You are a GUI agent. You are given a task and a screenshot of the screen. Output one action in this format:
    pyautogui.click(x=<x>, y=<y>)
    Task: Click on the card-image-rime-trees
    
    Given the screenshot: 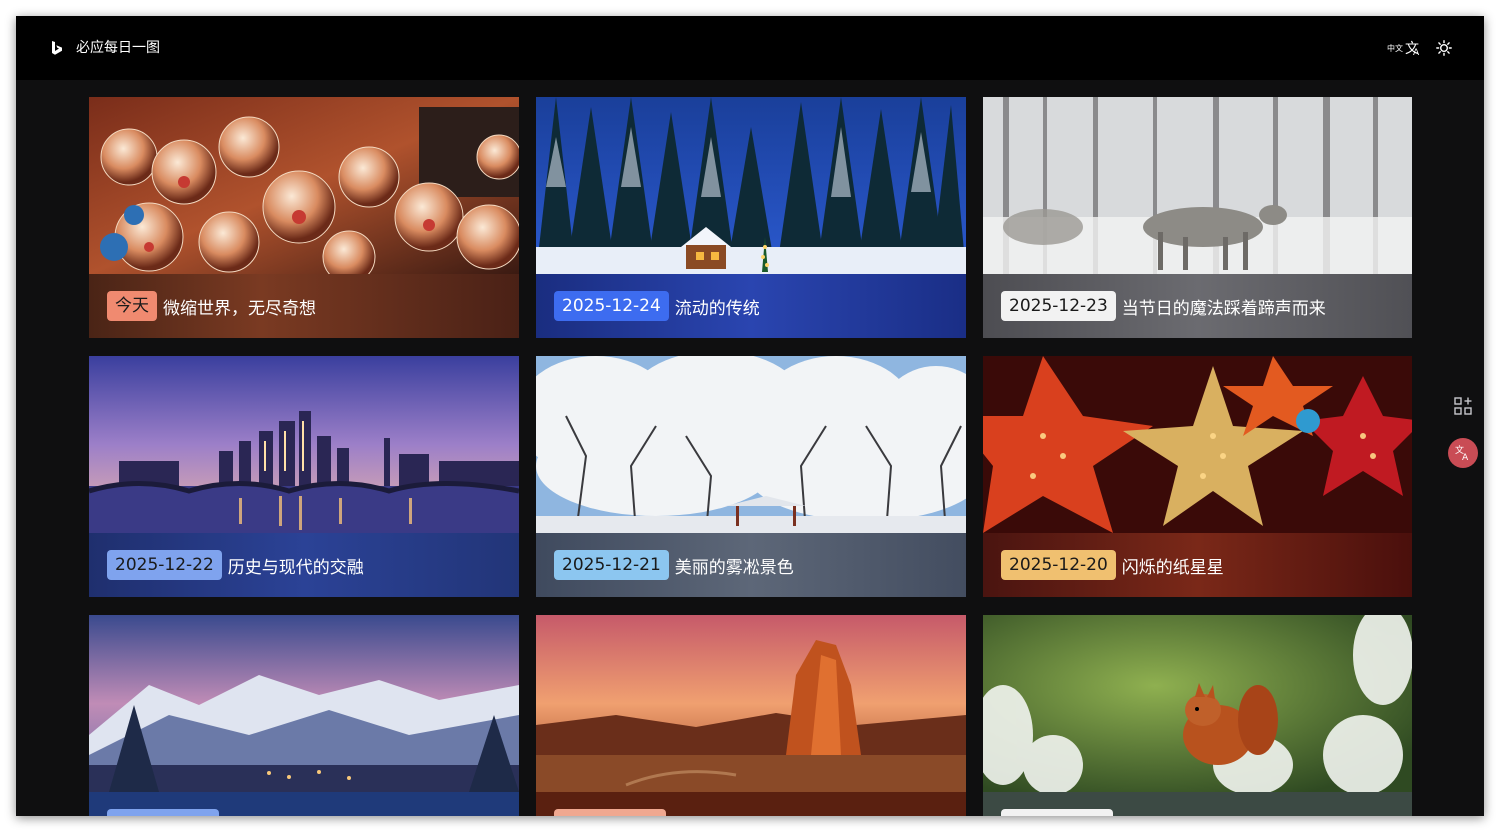 What is the action you would take?
    pyautogui.click(x=751, y=444)
    